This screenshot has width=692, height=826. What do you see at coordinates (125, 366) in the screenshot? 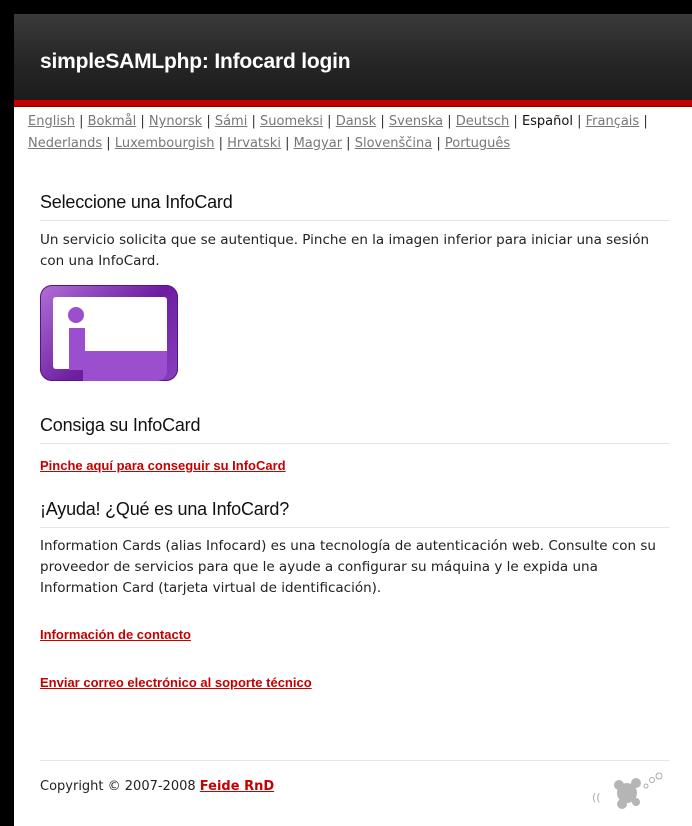
I see `infocard-icon-base` at bounding box center [125, 366].